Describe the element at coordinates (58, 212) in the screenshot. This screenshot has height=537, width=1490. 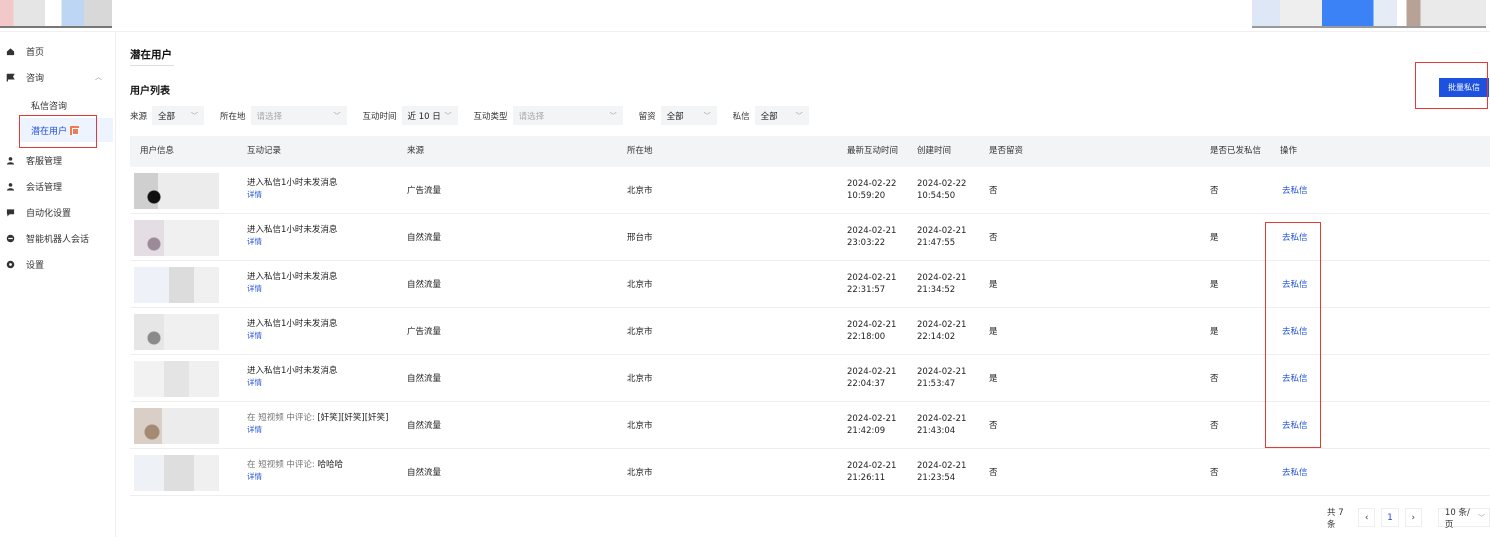
I see `sidebar-item-automation: 自动化设置` at that location.